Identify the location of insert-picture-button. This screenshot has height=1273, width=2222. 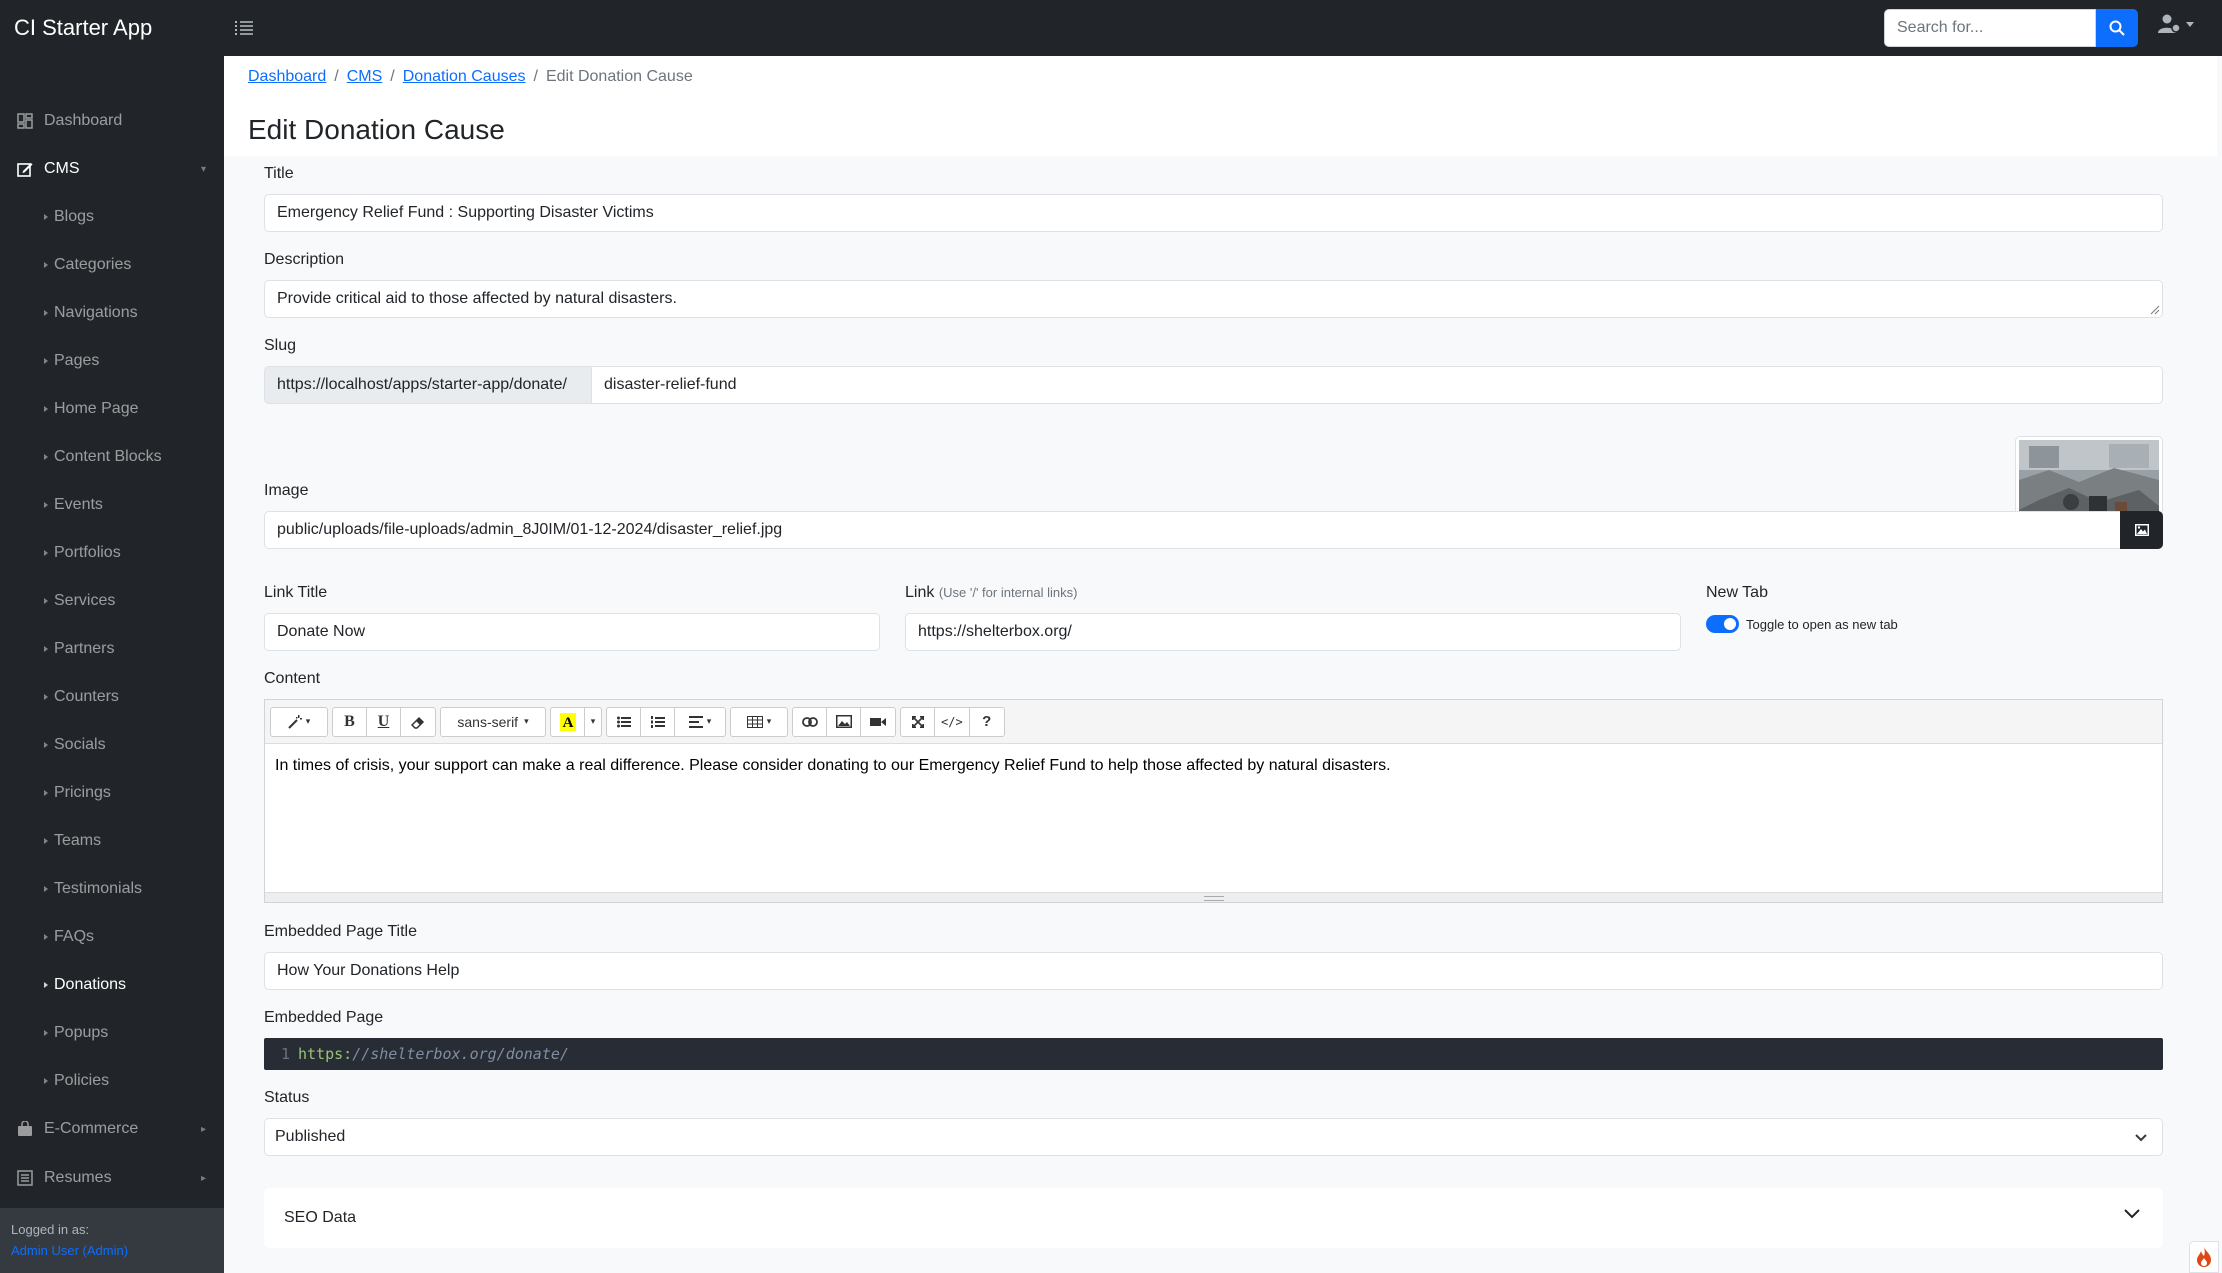
(844, 721).